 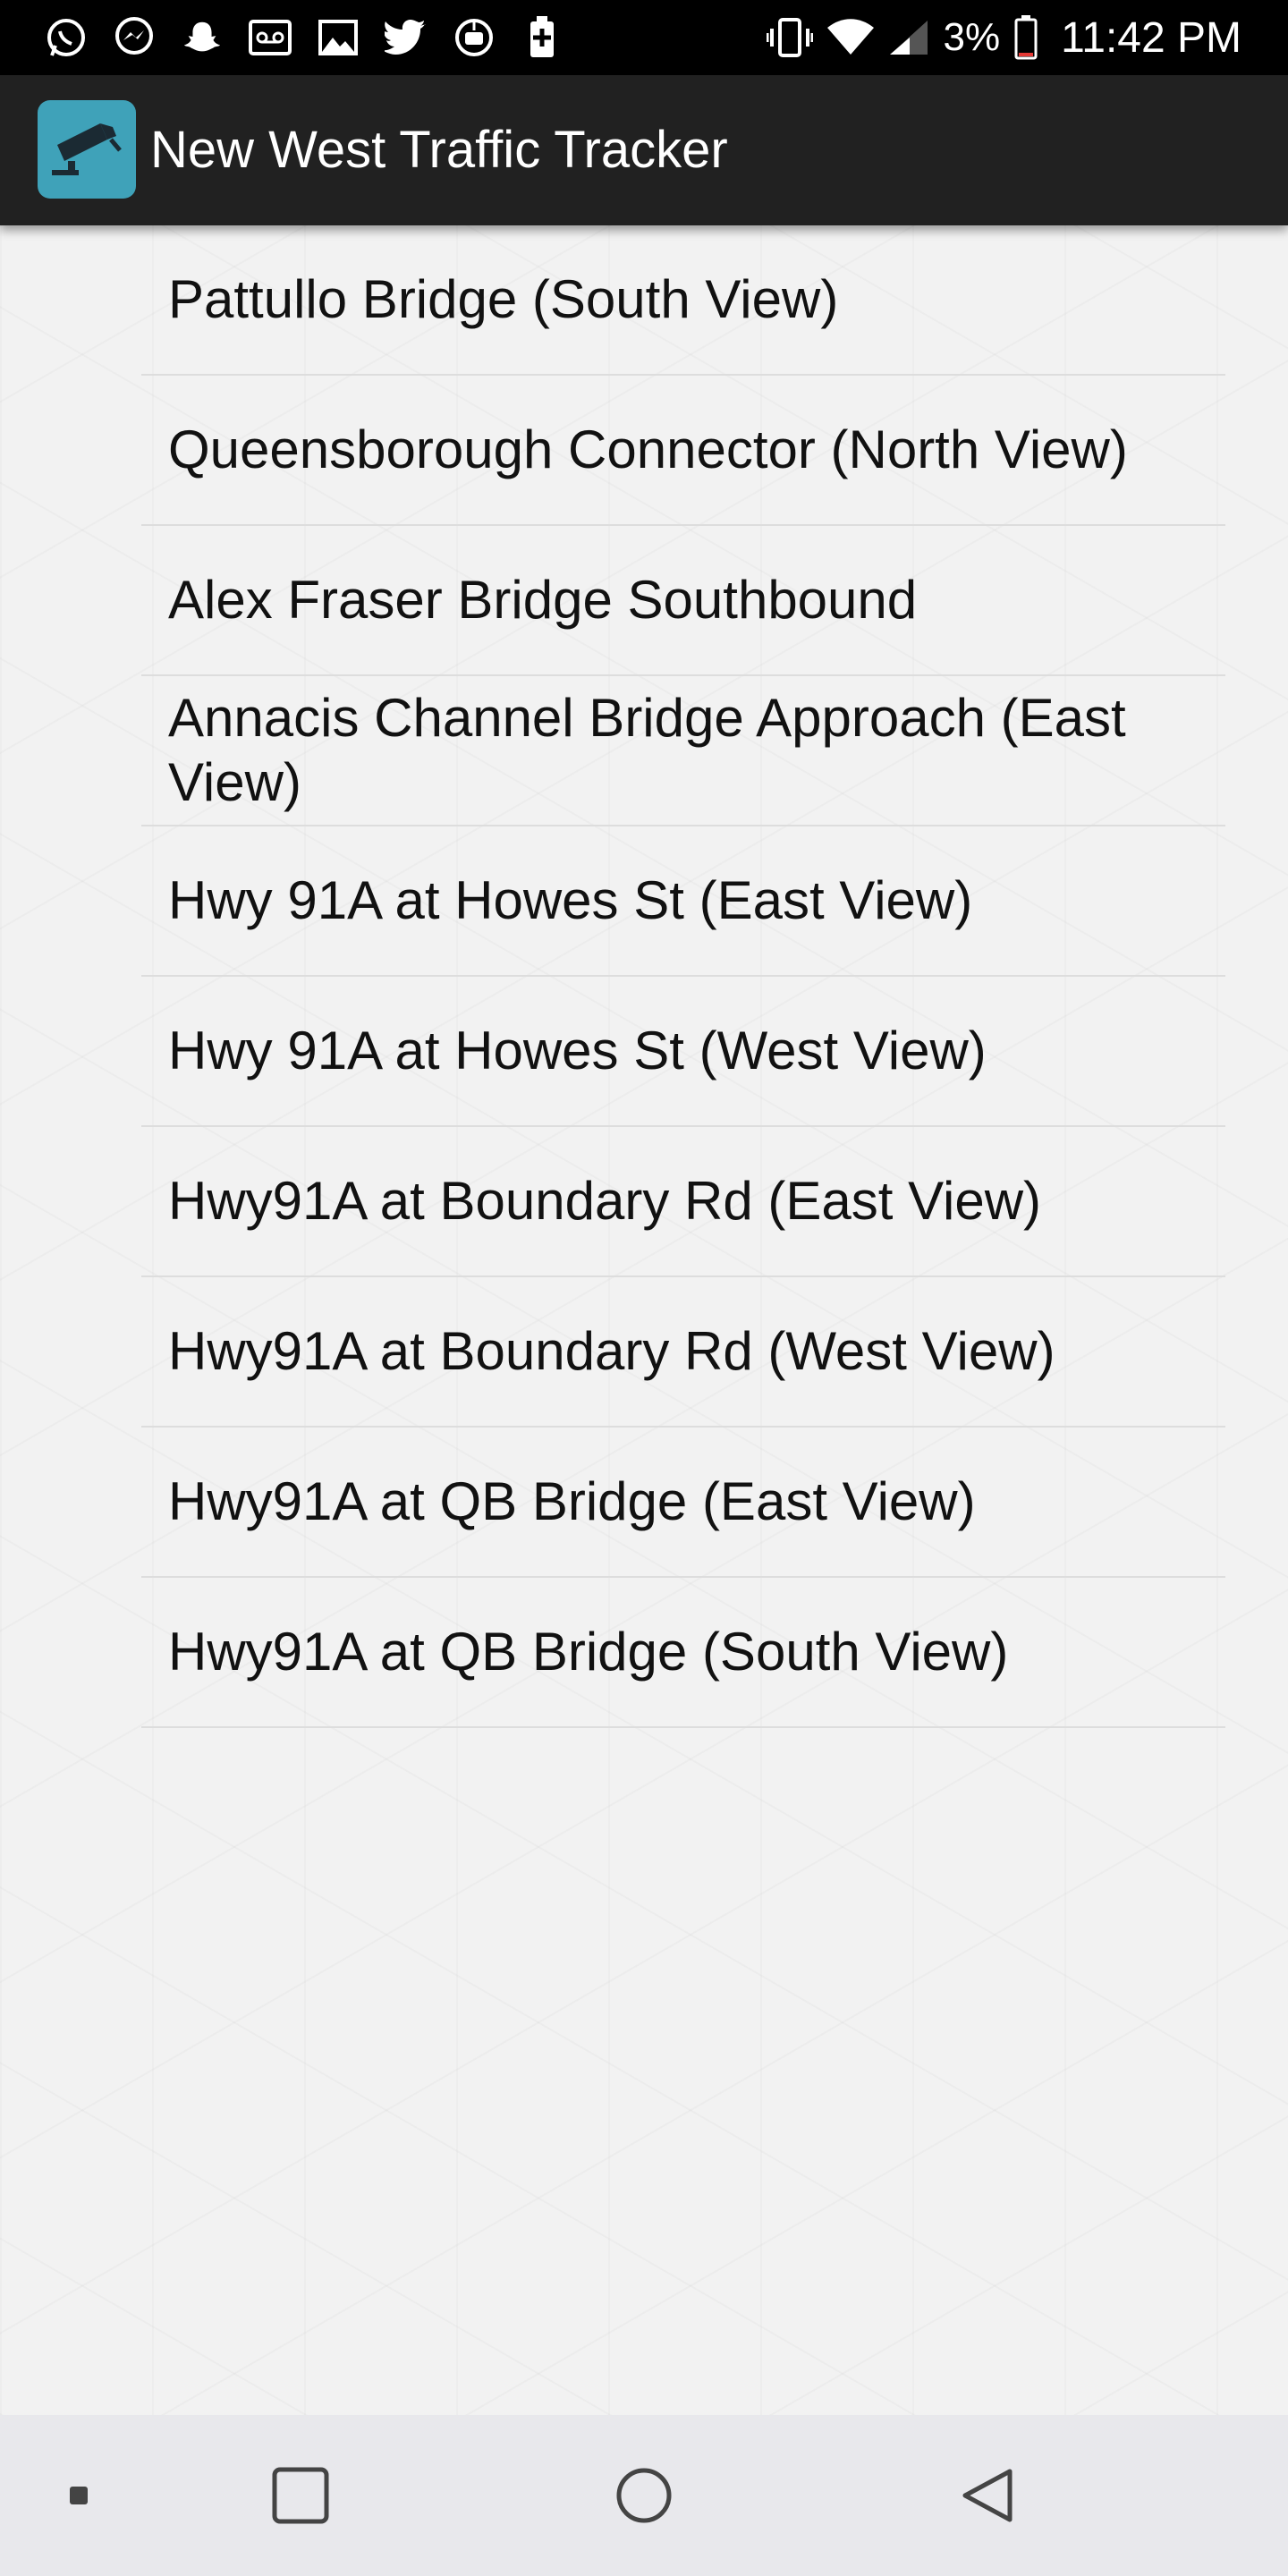 I want to click on messenger-icon, so click(x=134, y=37).